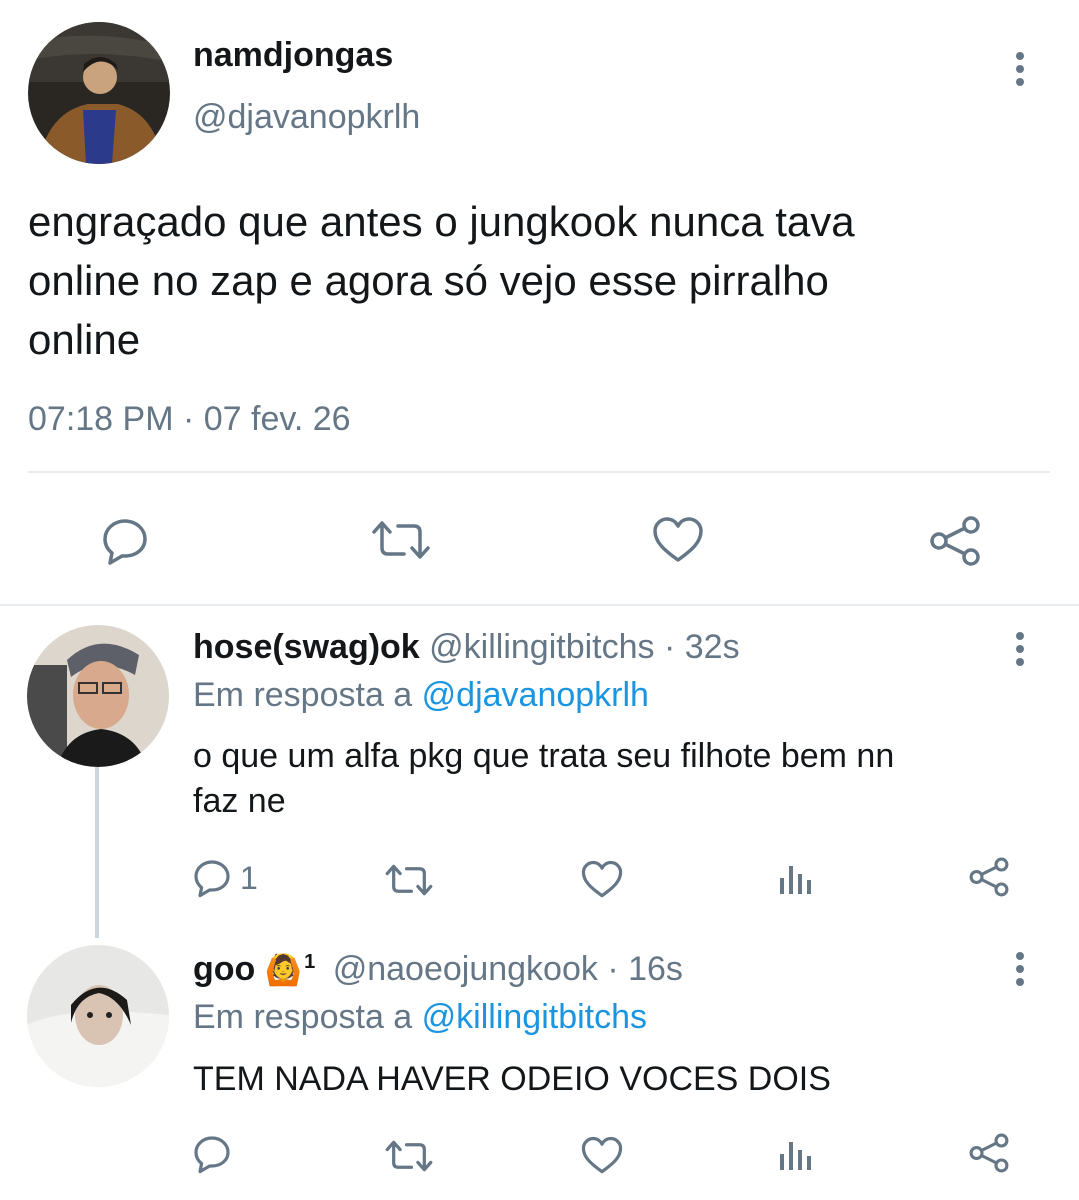  What do you see at coordinates (465, 969) in the screenshot?
I see `reply-2-handle: @naoeojungkook` at bounding box center [465, 969].